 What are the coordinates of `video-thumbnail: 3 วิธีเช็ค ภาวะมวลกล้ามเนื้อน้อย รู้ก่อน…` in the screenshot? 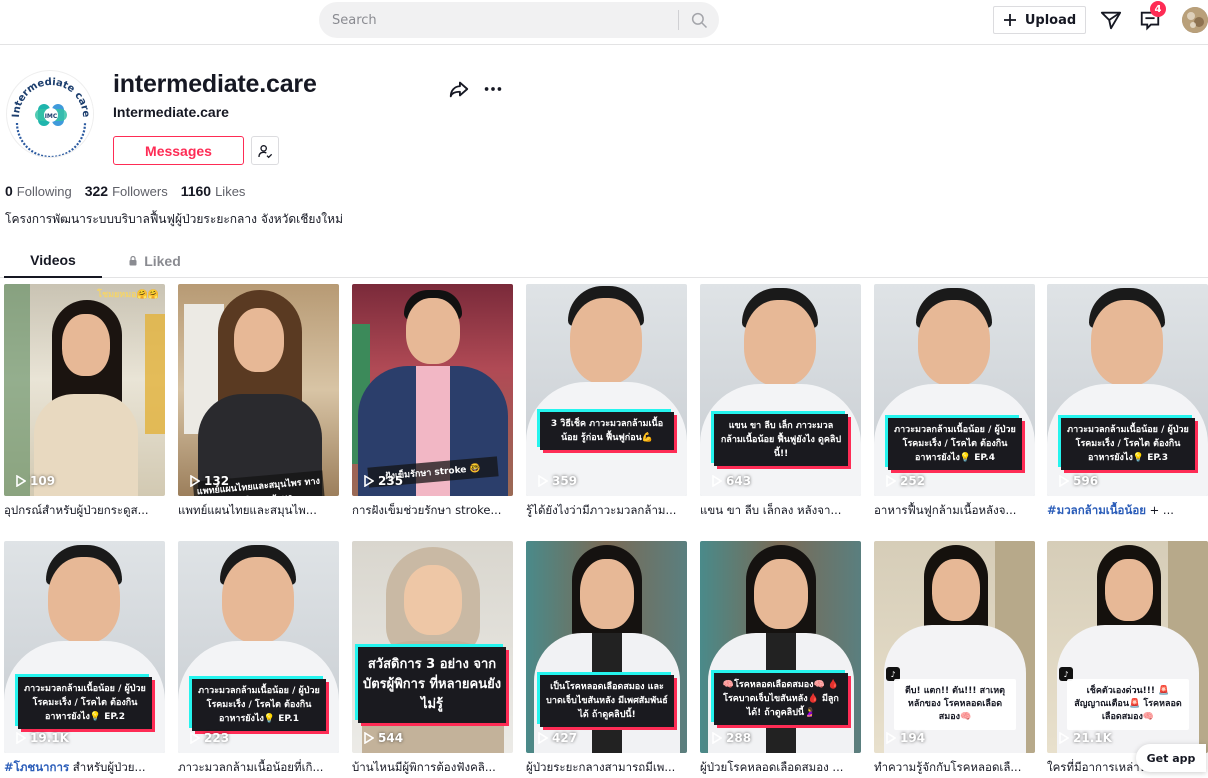 It's located at (606, 390).